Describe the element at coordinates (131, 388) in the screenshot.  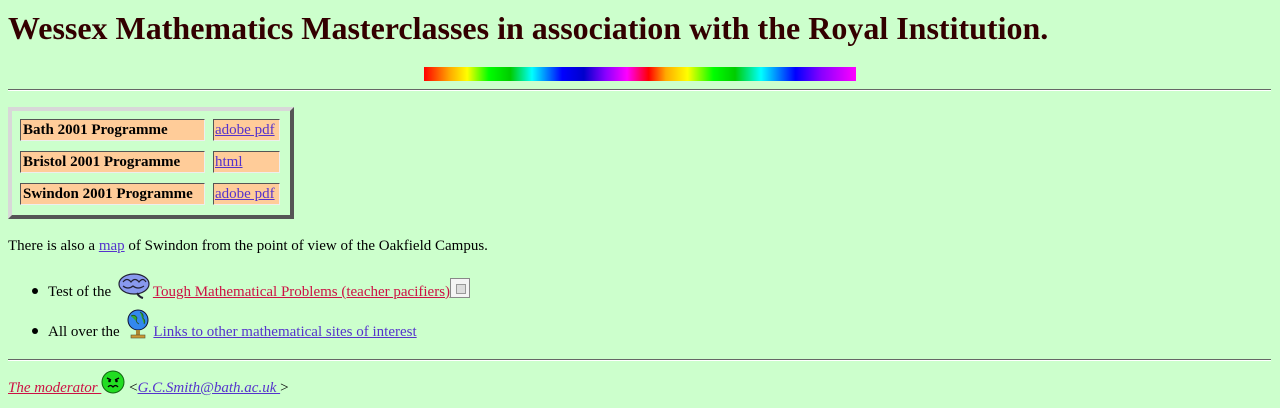
I see `email-open-bracket: <` at that location.